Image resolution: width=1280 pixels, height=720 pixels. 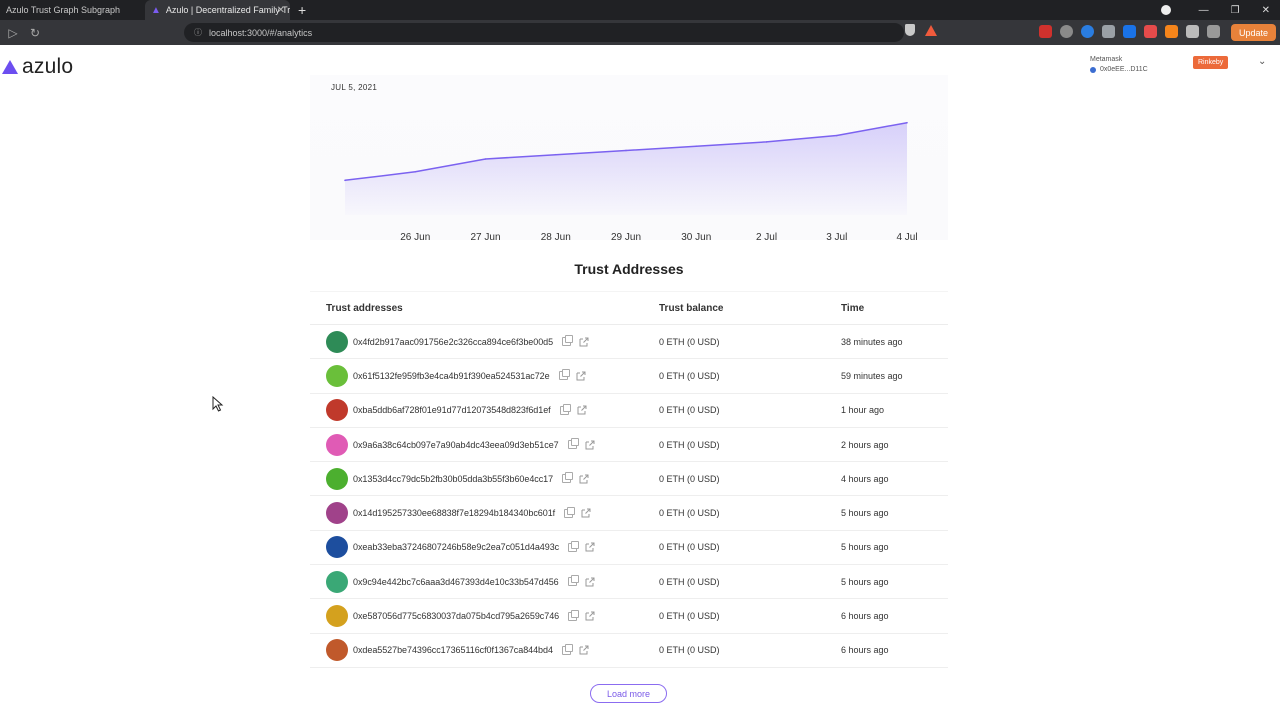 What do you see at coordinates (1129, 31) in the screenshot?
I see `extension-window-icon` at bounding box center [1129, 31].